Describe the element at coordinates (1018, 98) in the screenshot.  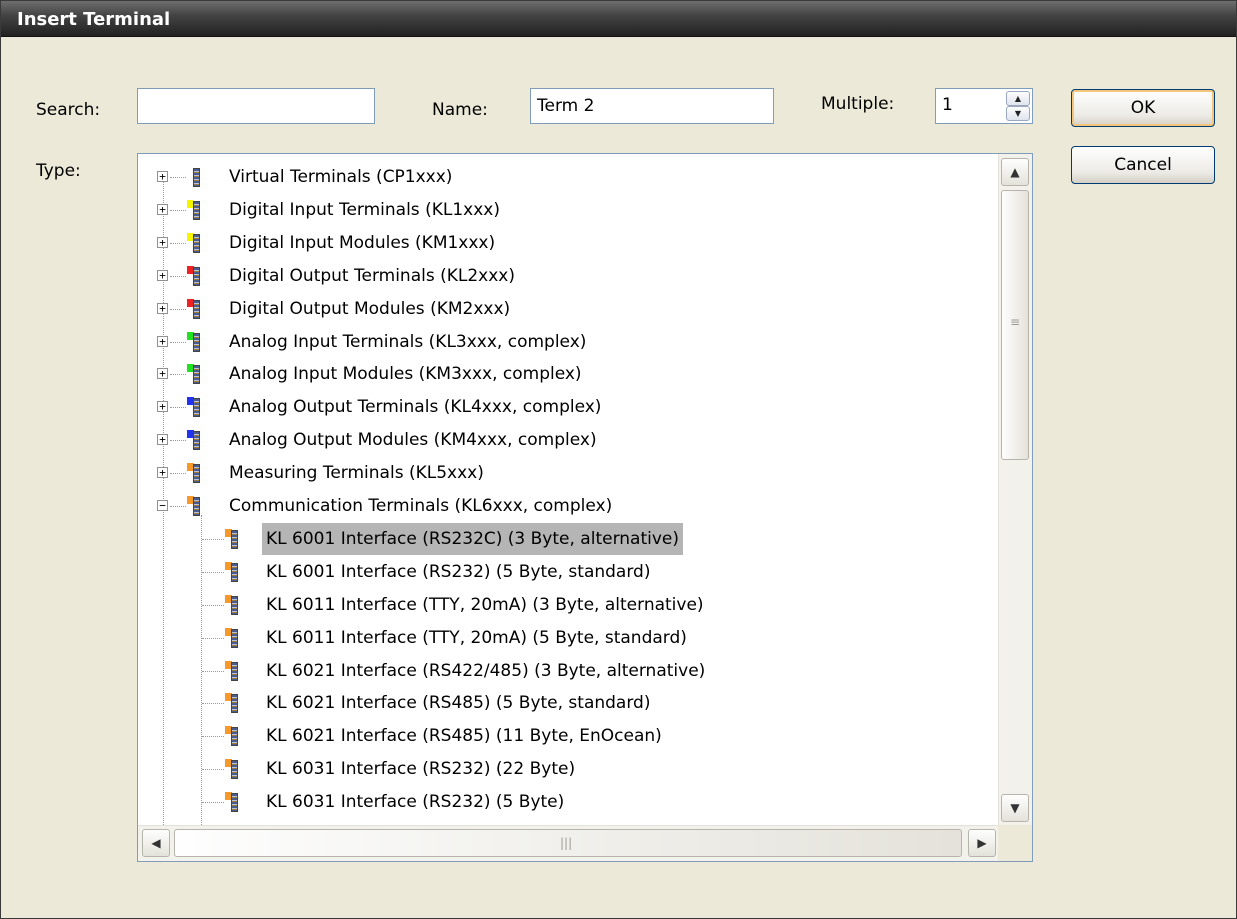
I see `spin-up-icon: ▲` at that location.